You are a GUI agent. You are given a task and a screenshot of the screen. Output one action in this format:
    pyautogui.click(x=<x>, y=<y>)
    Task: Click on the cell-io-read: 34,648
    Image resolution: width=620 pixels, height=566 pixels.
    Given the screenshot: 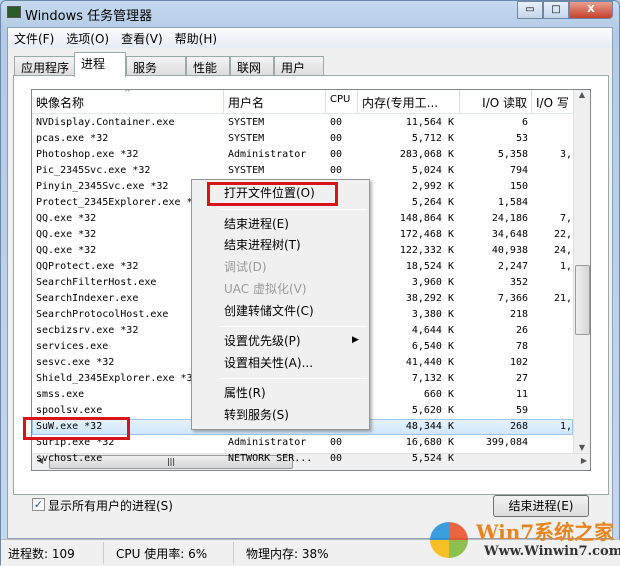 What is the action you would take?
    pyautogui.click(x=495, y=235)
    